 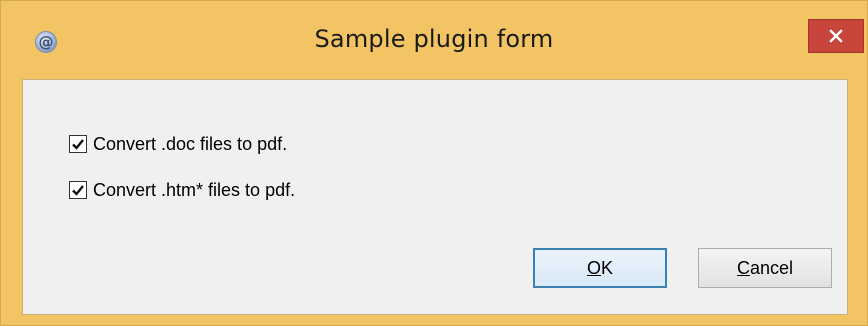 I want to click on checkbox-row-doc: Convert .doc files to pdf., so click(x=178, y=144).